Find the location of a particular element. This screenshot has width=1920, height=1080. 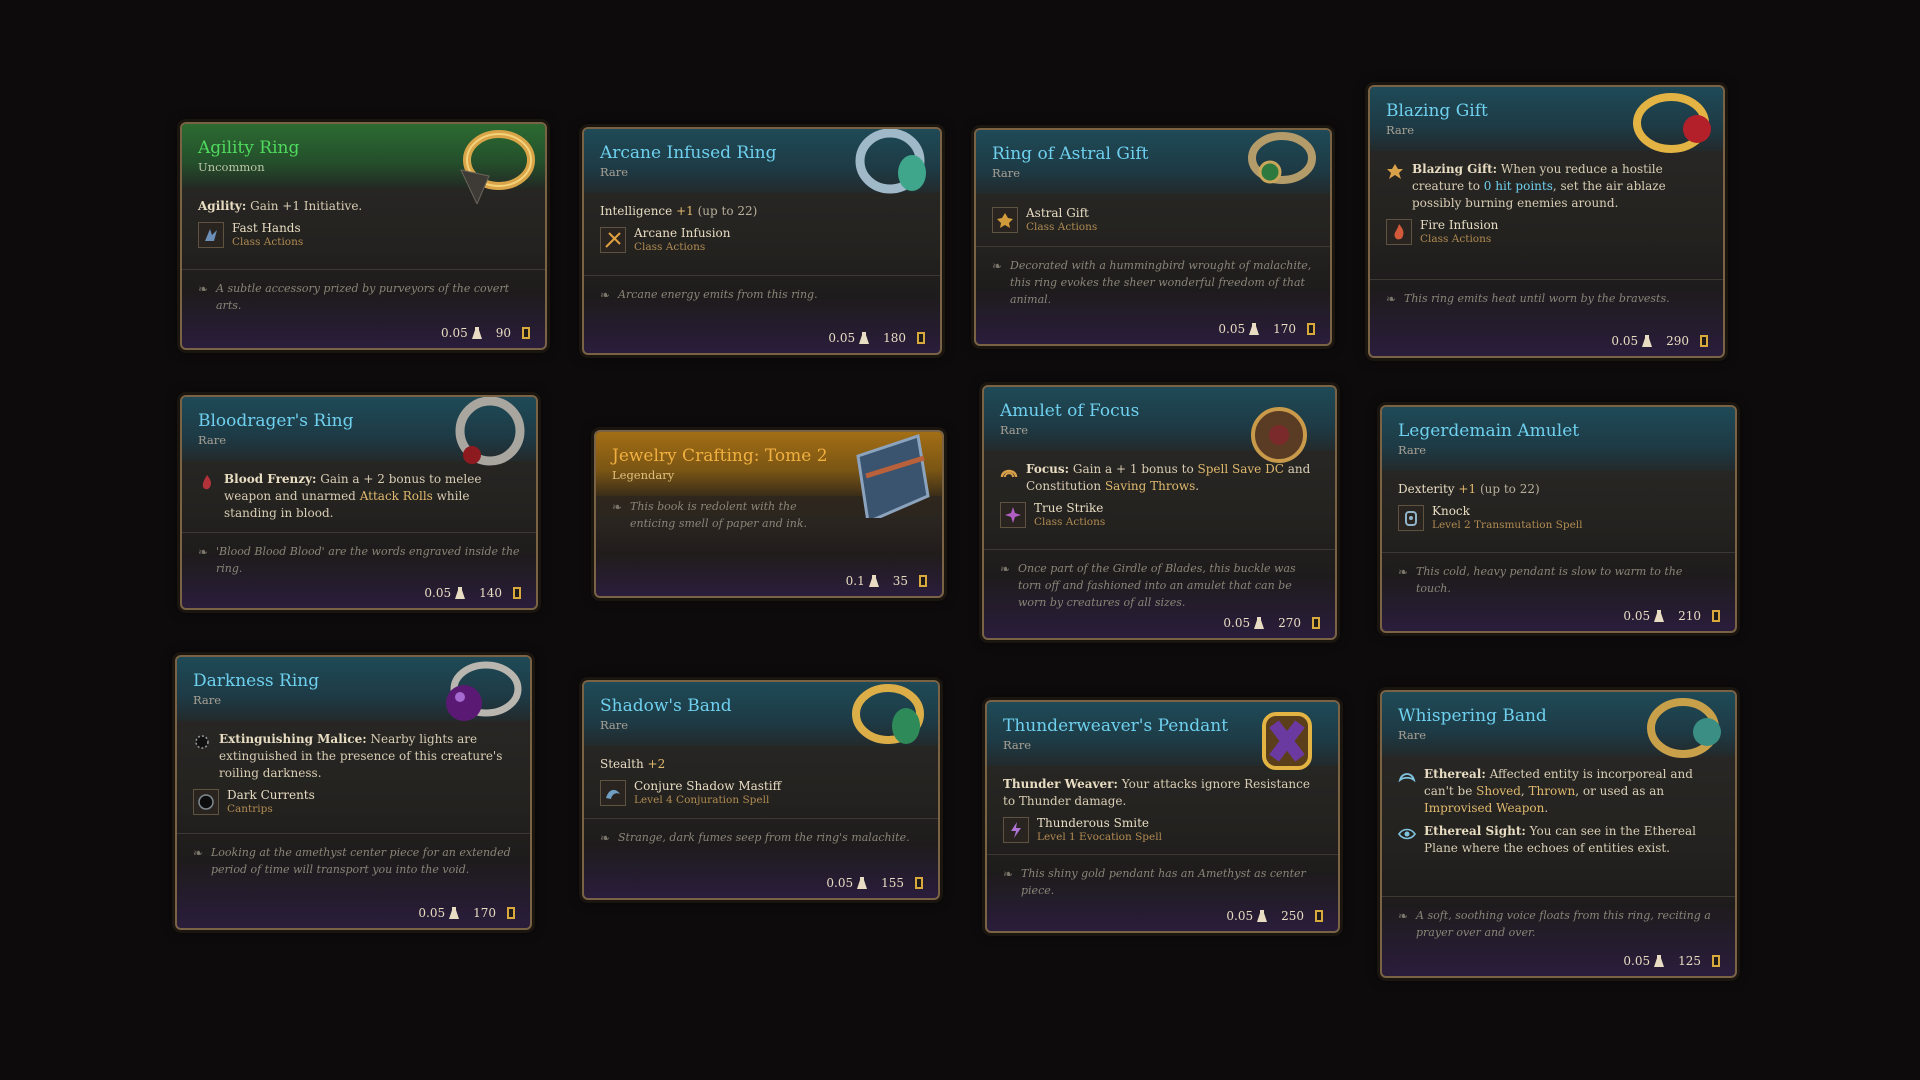

card-header: Jewelry Crafting: Tome 2 Legendary is located at coordinates (769, 475).